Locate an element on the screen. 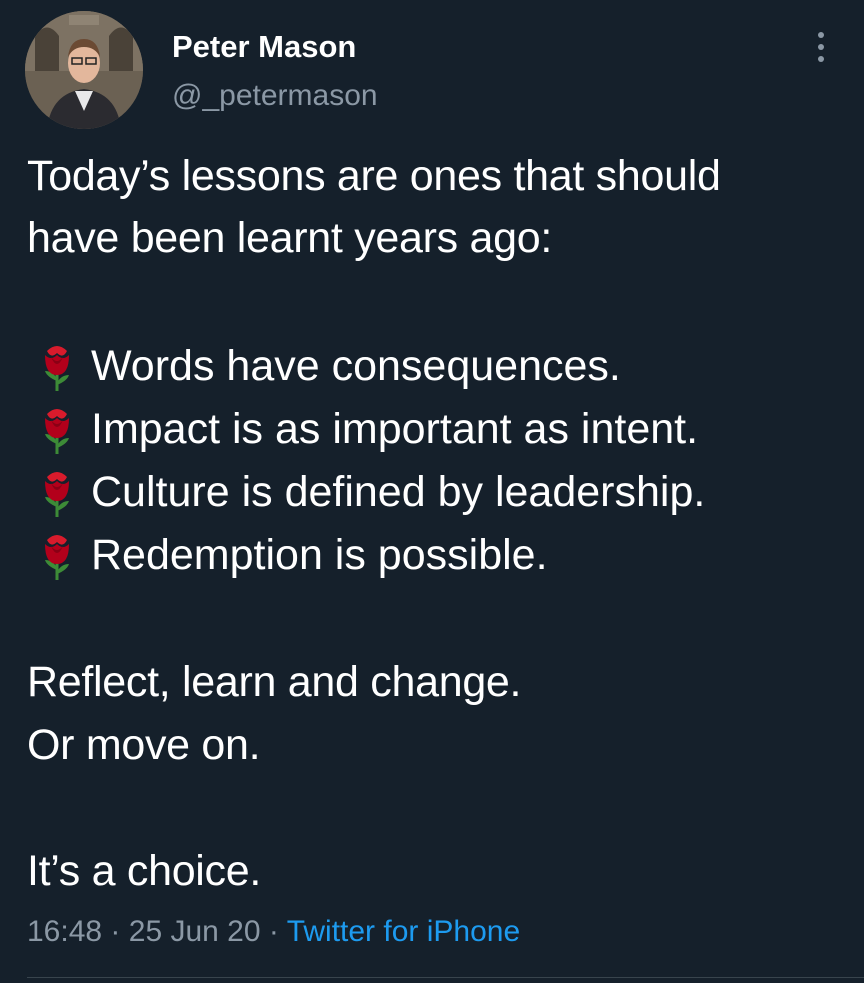  tweet-metadata: 16:48 · 25 Jun 20 · Twitter for iPhone is located at coordinates (273, 932).